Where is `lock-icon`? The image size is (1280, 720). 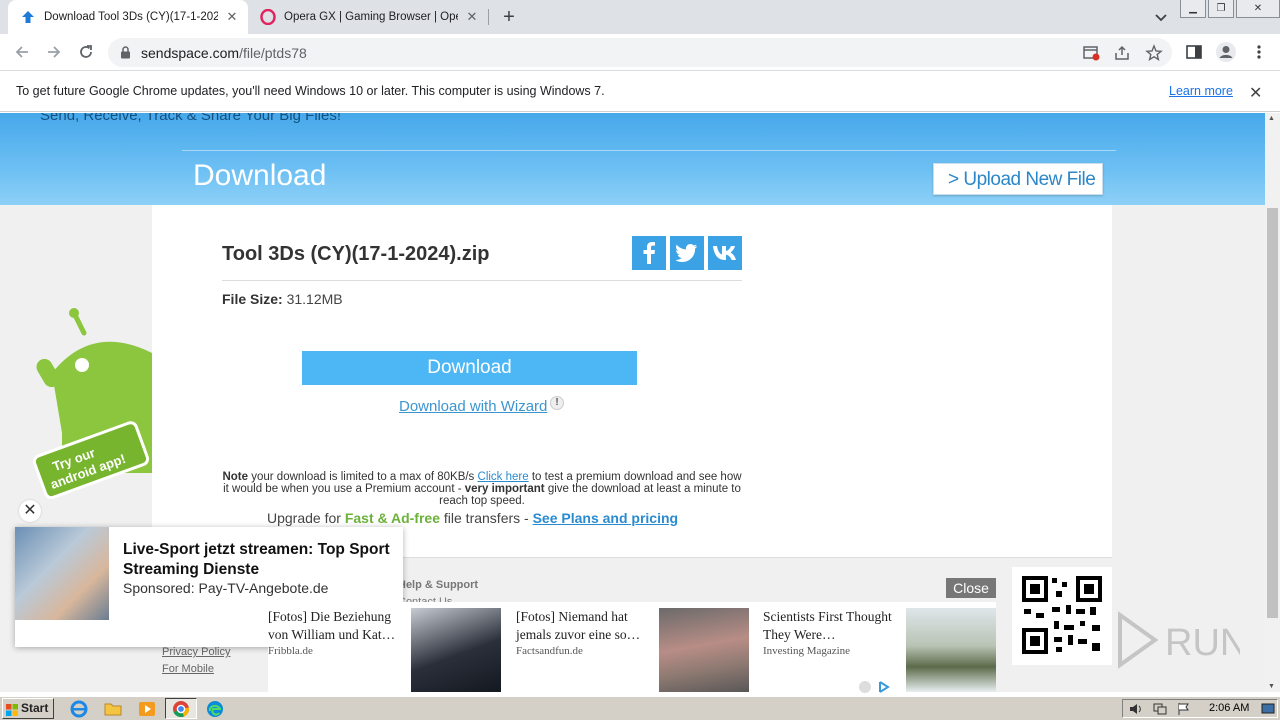 lock-icon is located at coordinates (125, 55).